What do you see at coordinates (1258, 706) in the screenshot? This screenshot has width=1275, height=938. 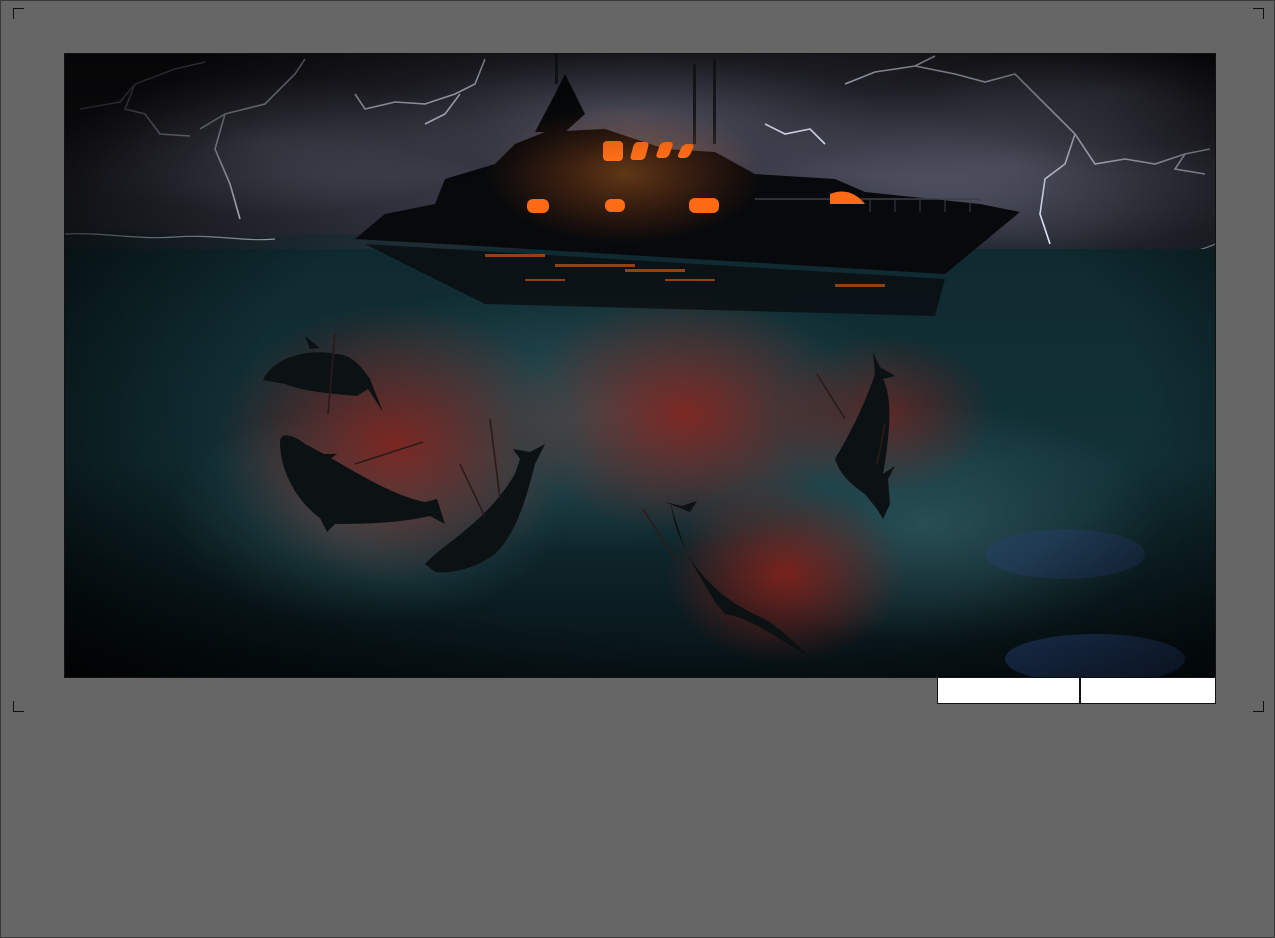 I see `crop-mark-bottom-right` at bounding box center [1258, 706].